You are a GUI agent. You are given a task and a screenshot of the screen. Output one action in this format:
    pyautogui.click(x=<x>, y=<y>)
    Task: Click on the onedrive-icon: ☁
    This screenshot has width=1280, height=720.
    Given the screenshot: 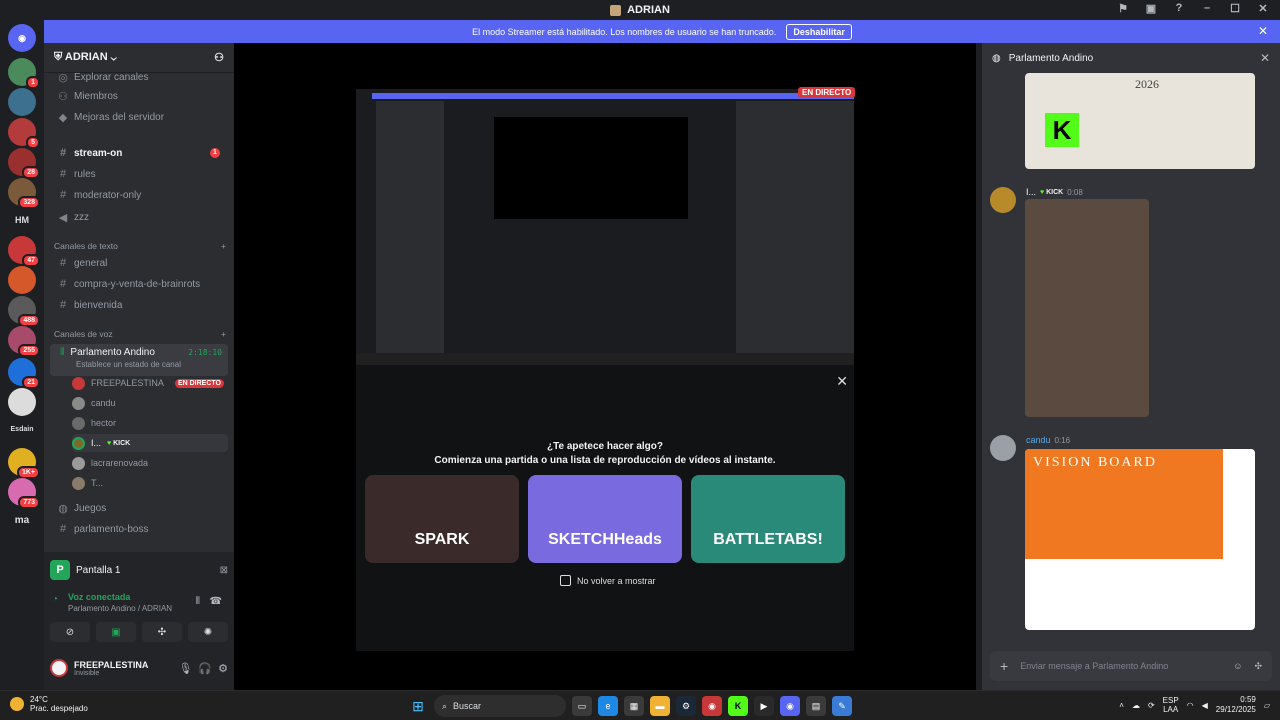 What is the action you would take?
    pyautogui.click(x=1136, y=705)
    